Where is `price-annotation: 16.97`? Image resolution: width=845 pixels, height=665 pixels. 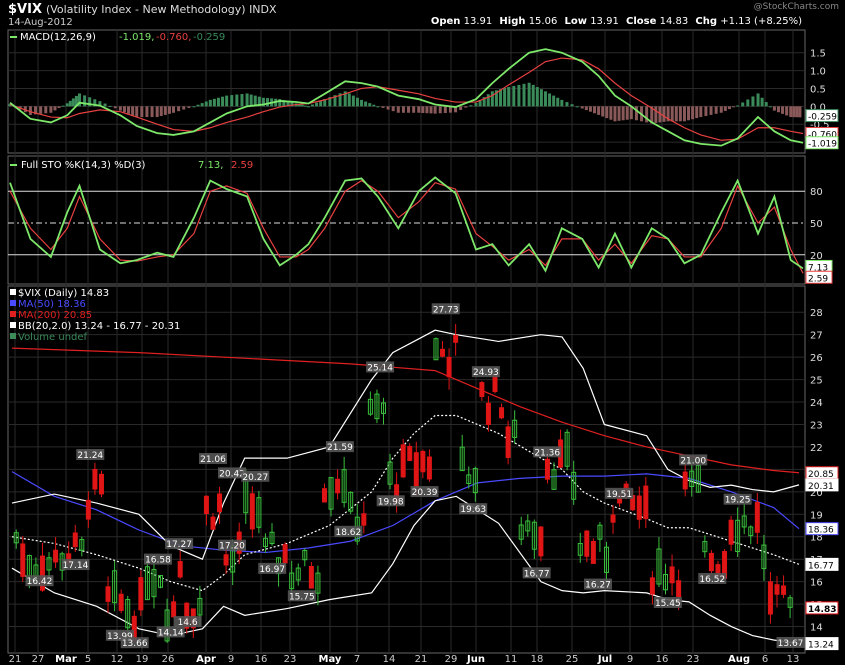
price-annotation: 16.97 is located at coordinates (272, 570).